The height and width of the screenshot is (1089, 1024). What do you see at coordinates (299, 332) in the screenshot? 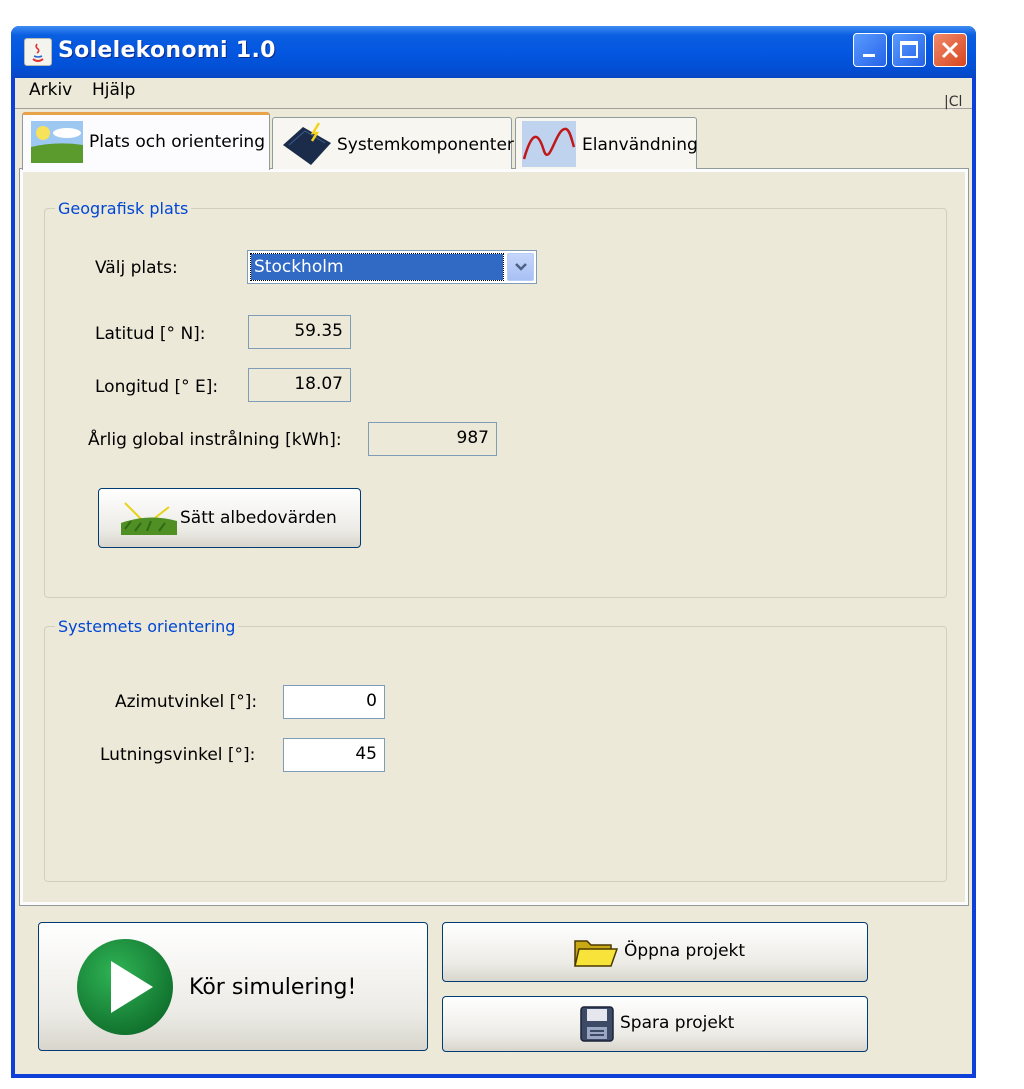
I see `latitude-field: 59.35` at bounding box center [299, 332].